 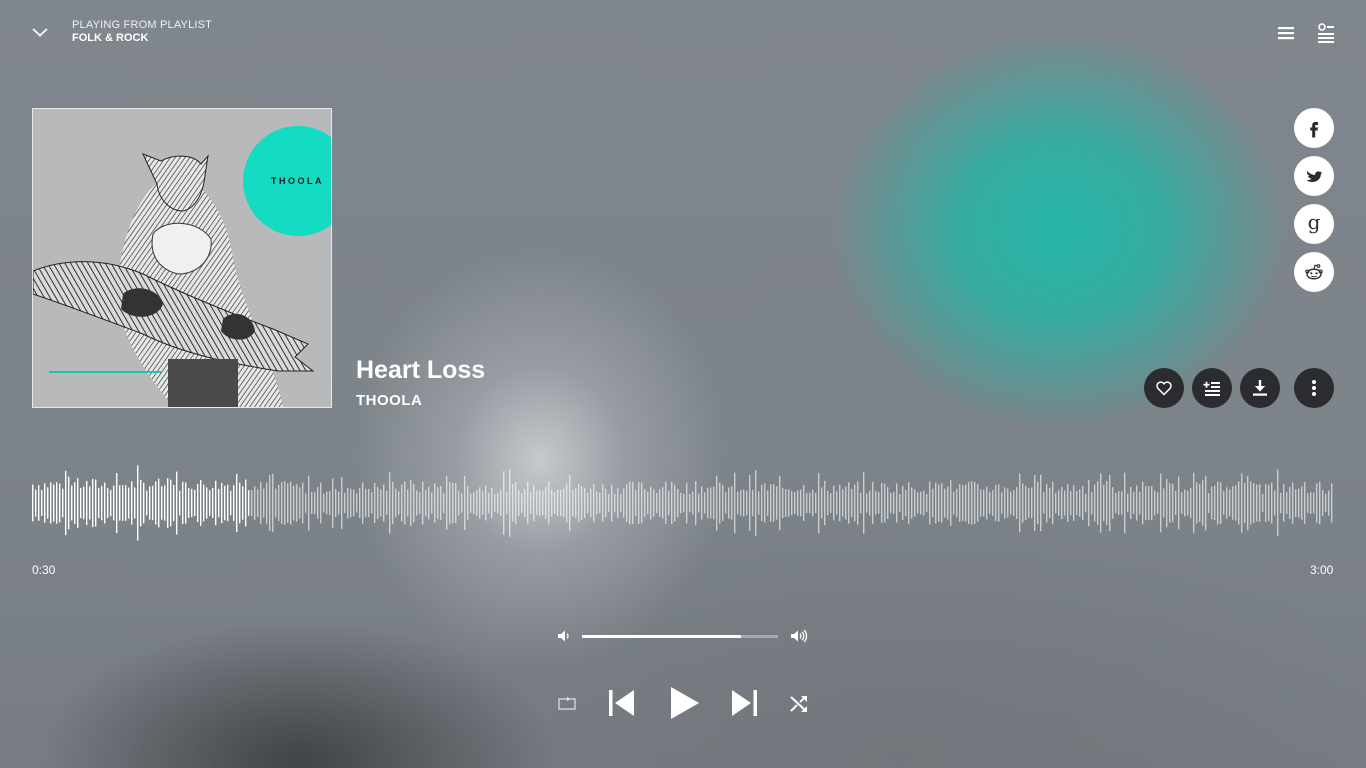 I want to click on play-button, so click(x=684, y=703).